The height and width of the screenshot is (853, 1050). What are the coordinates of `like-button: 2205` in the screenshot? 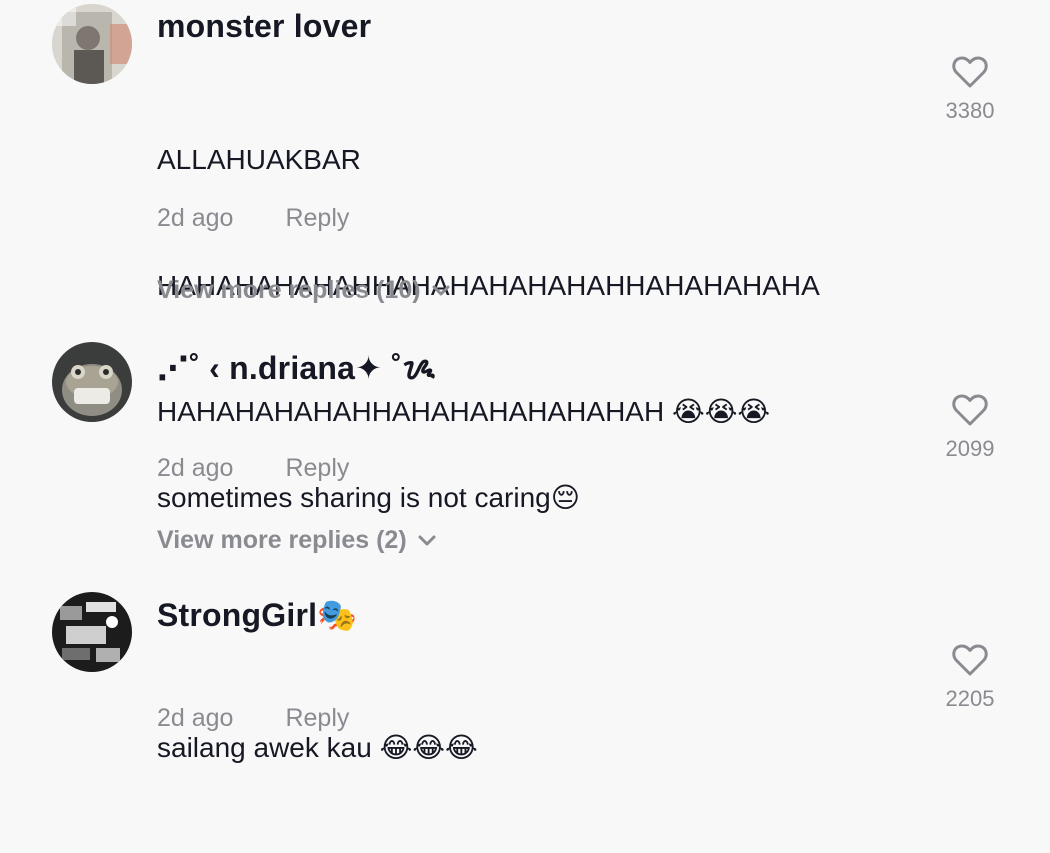 It's located at (970, 678).